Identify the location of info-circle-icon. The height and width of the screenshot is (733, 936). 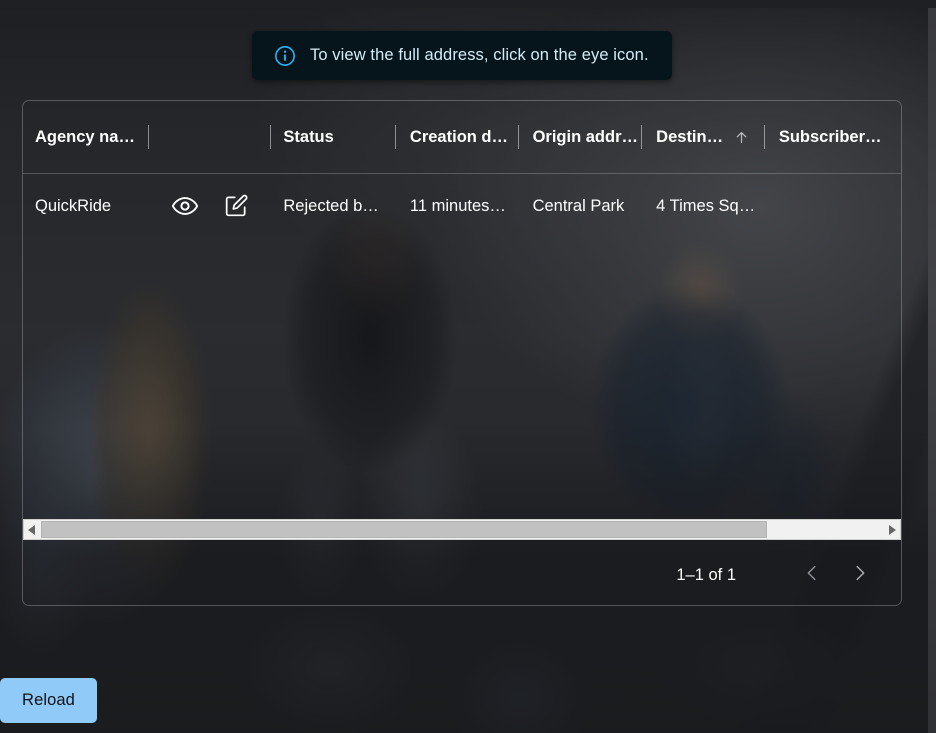
(285, 56).